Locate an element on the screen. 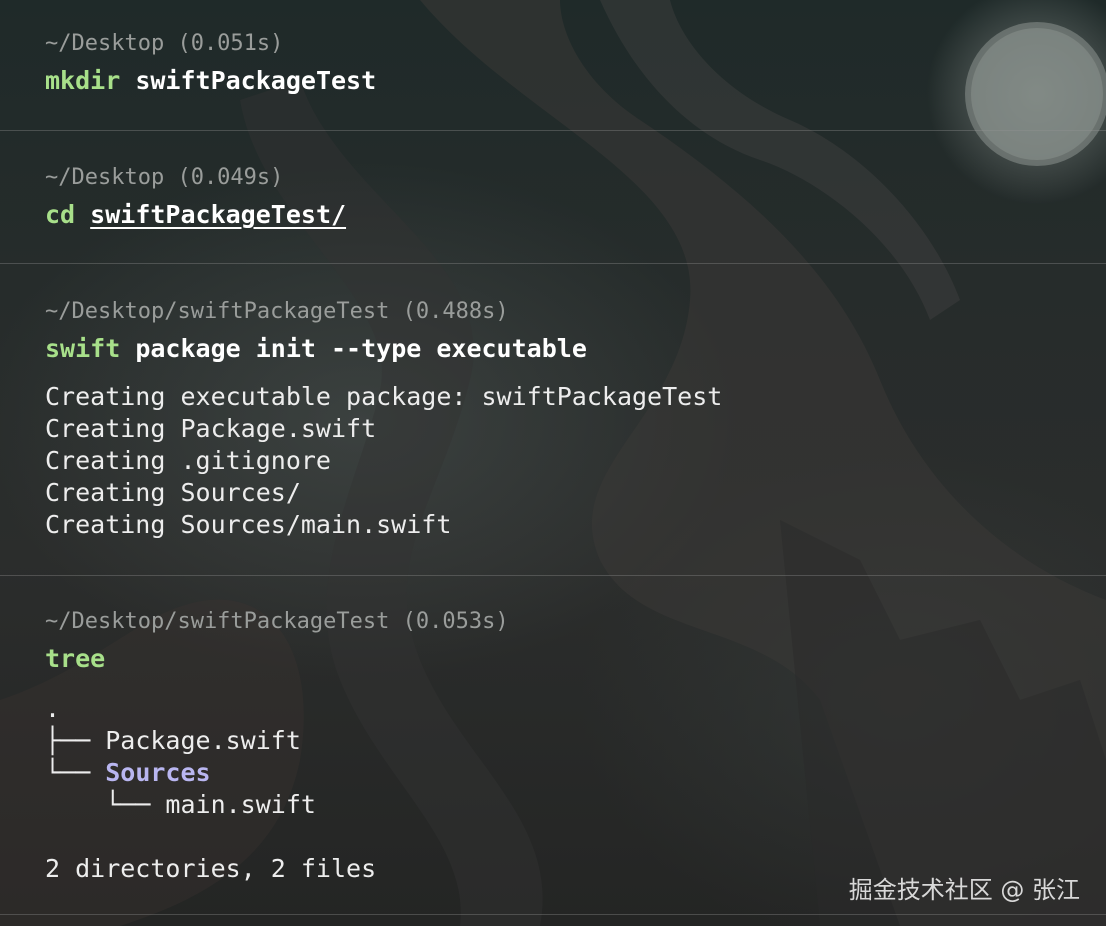 This screenshot has height=926, width=1106. output-line: Creating .gitignore is located at coordinates (188, 460).